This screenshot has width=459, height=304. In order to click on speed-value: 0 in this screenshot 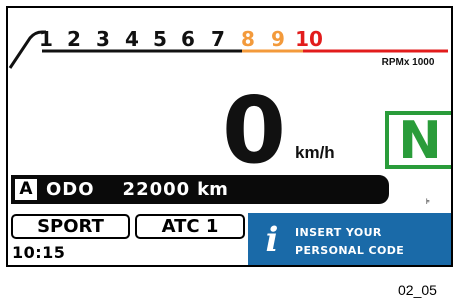, I will do `click(253, 130)`.